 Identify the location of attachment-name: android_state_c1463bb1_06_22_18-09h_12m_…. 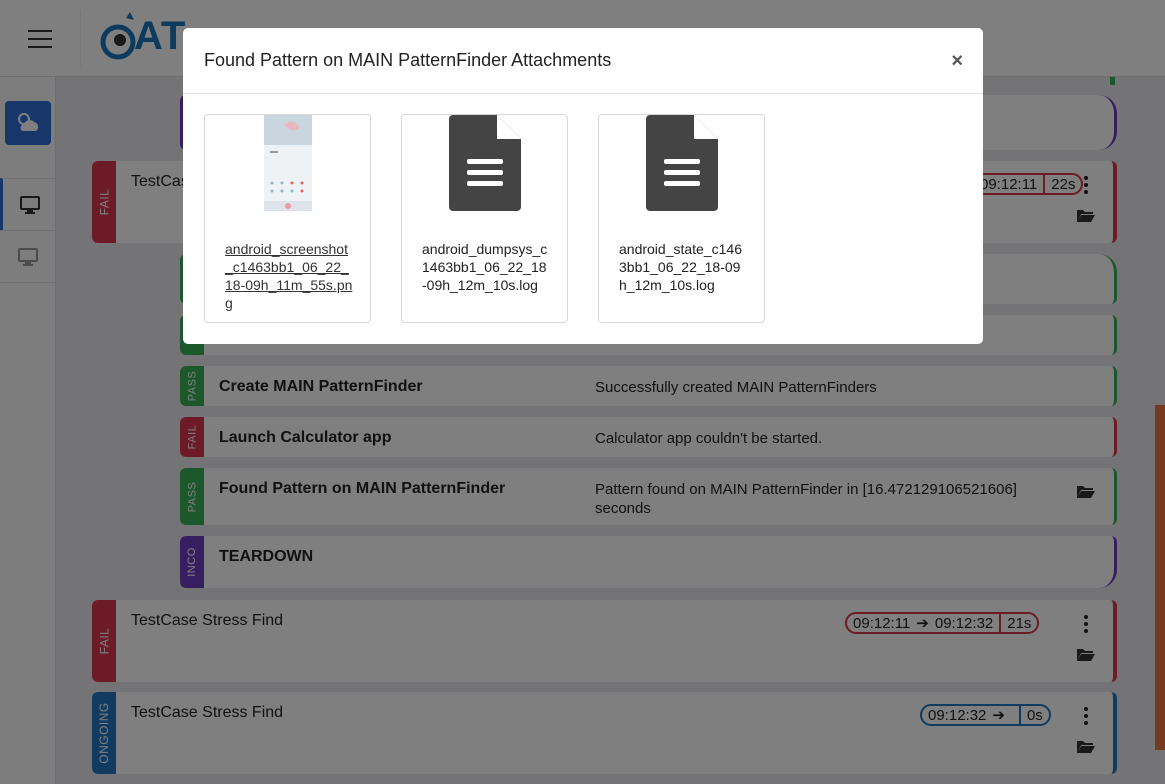
(680, 267).